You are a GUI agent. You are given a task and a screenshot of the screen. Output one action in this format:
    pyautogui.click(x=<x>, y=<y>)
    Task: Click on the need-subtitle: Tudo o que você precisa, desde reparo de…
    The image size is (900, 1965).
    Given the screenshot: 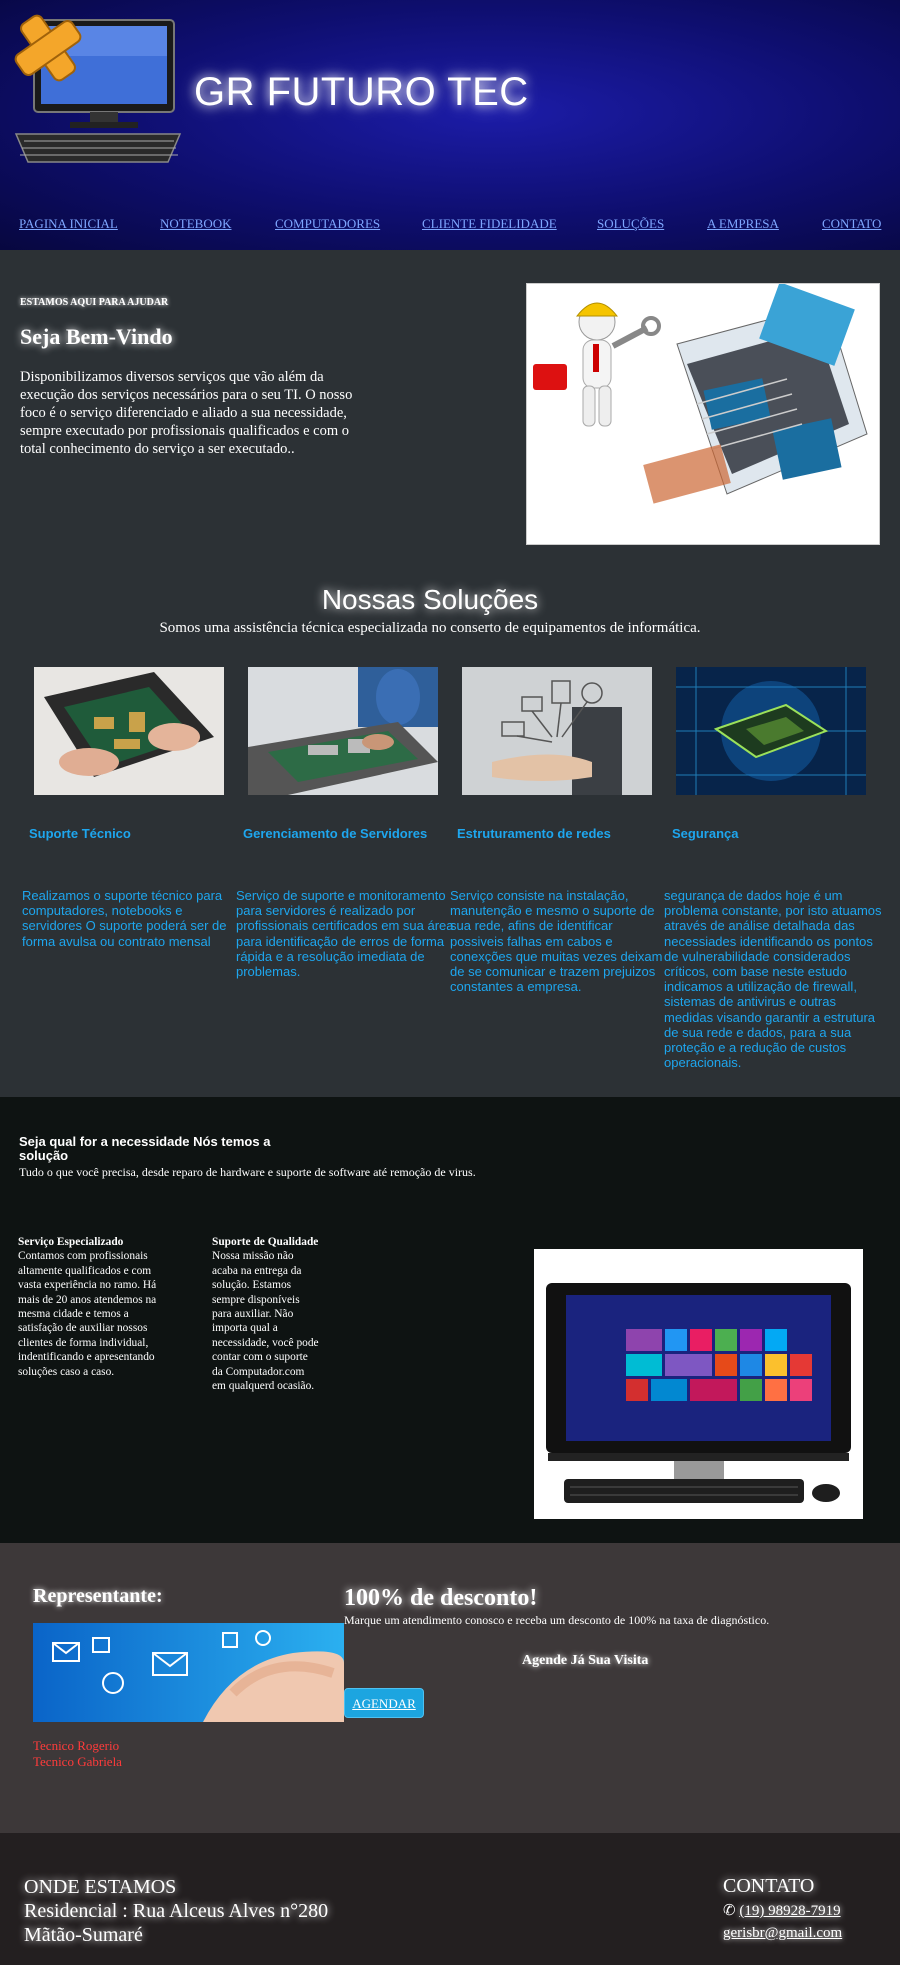 What is the action you would take?
    pyautogui.click(x=247, y=1172)
    